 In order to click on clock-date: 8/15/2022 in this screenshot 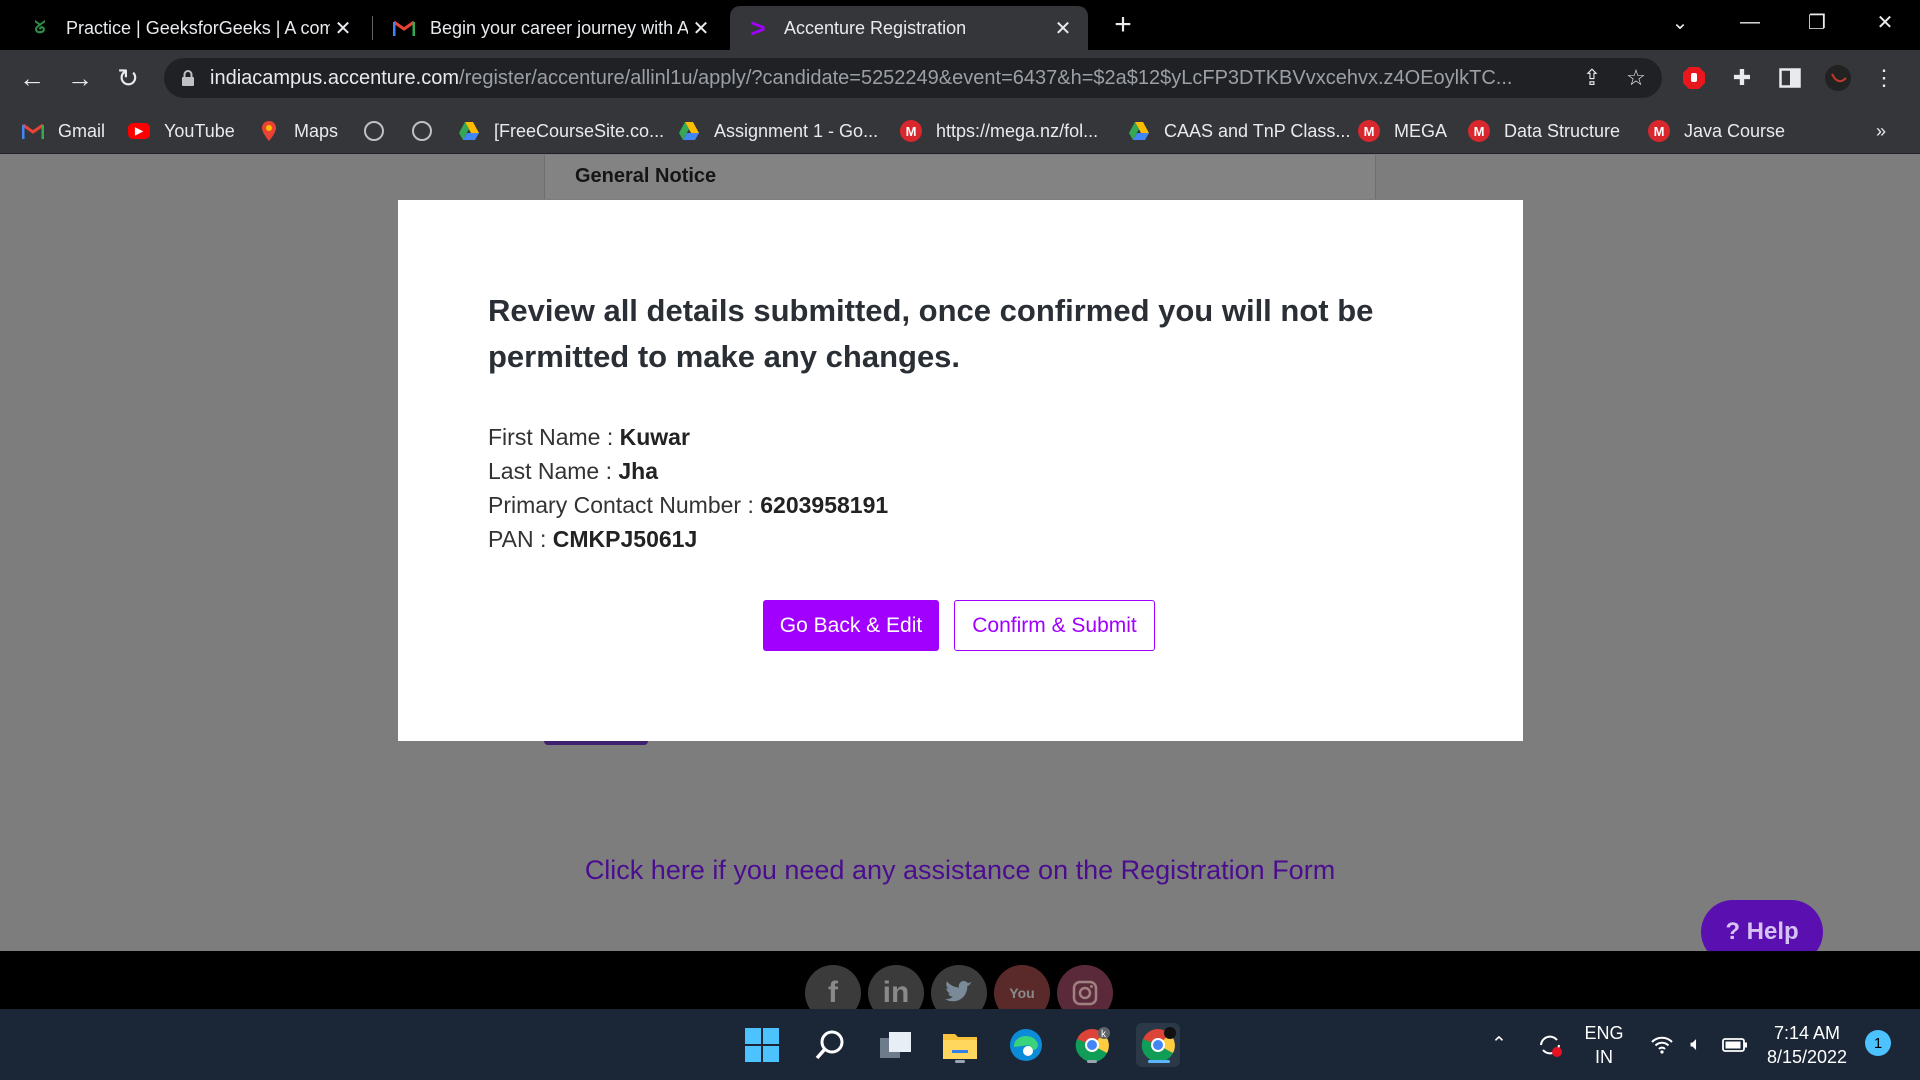, I will do `click(1807, 1057)`.